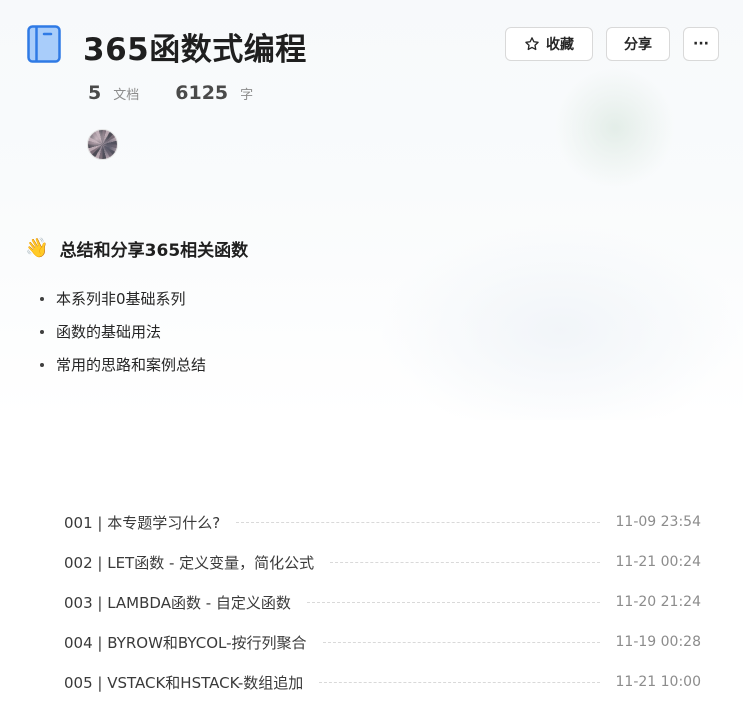  I want to click on header-actions: 收藏 分享 ···, so click(612, 44).